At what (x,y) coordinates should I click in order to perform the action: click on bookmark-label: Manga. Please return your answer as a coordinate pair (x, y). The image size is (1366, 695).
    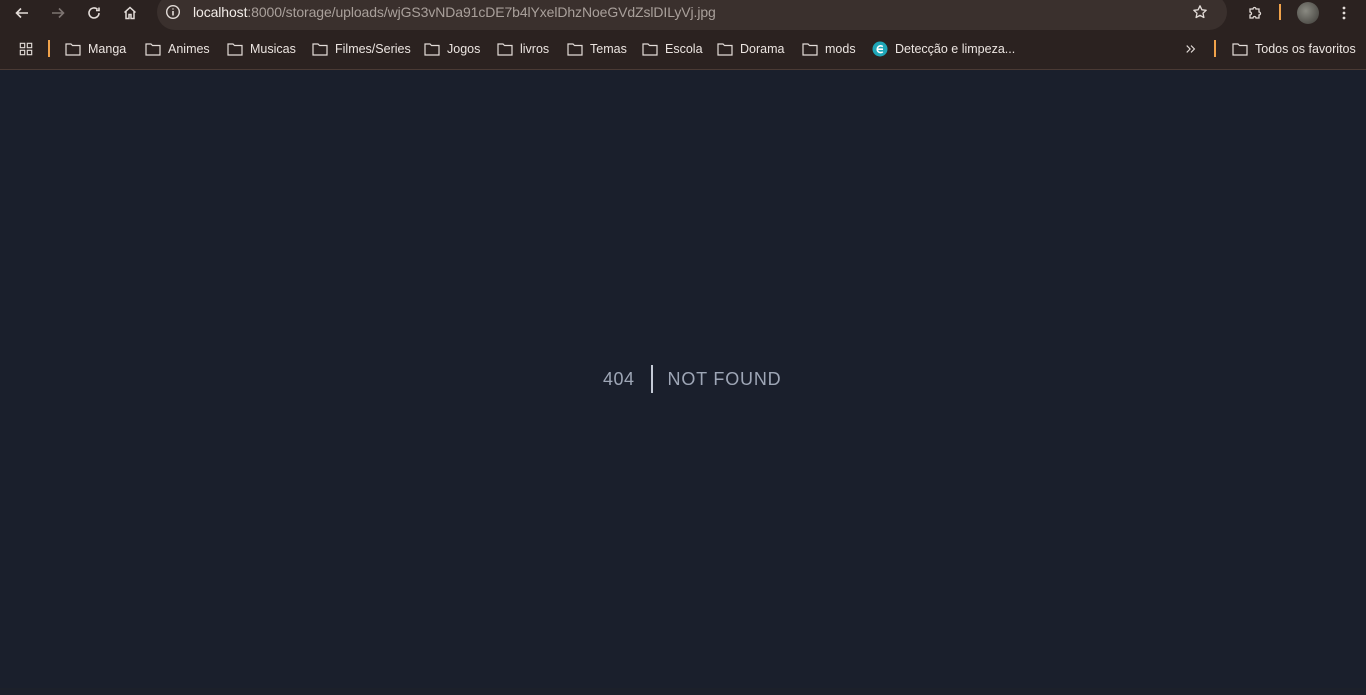
    Looking at the image, I should click on (107, 49).